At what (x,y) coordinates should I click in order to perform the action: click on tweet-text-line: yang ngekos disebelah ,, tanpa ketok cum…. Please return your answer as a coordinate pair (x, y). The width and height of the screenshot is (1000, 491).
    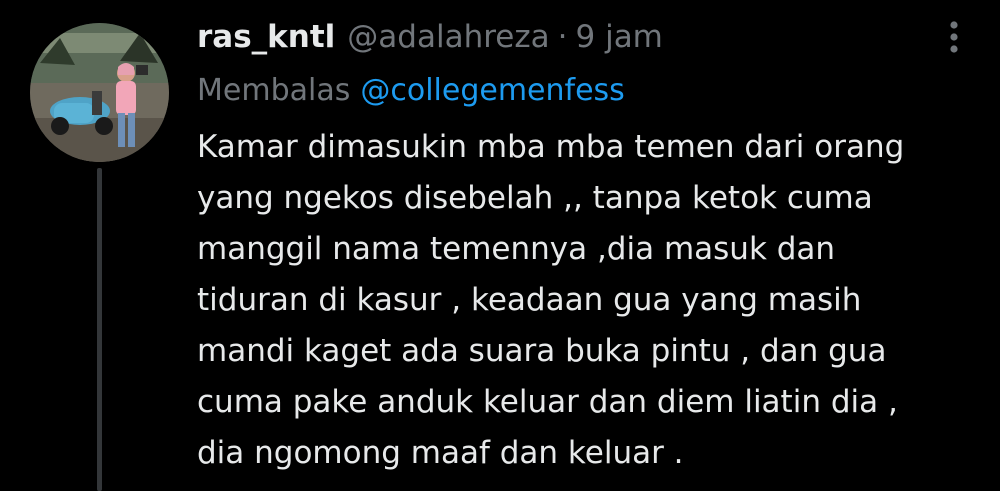
    Looking at the image, I should click on (535, 198).